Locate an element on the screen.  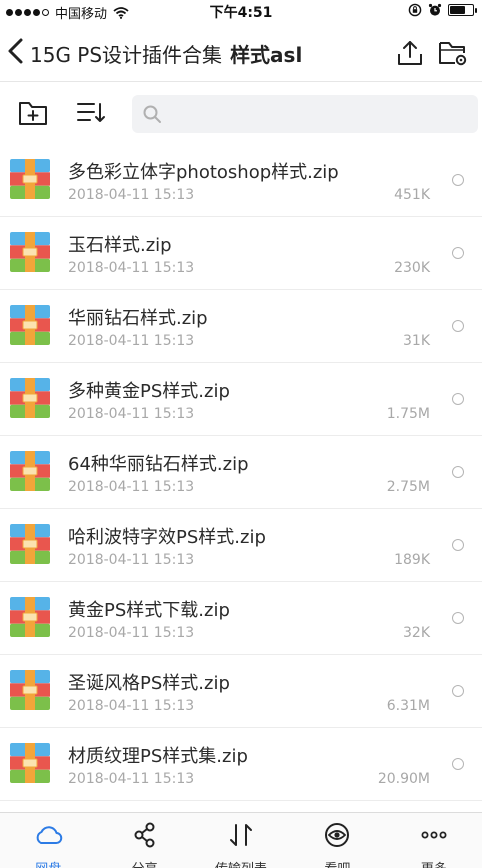
battery-icon is located at coordinates (462, 10).